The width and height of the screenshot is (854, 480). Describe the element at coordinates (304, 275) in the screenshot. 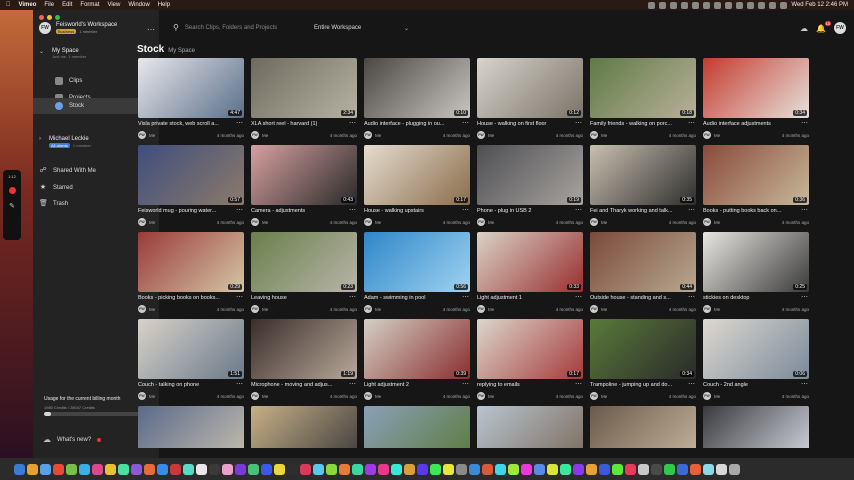

I see `clip-card: 0:23 Leaving house ⋯ FW Me 4 months ago` at that location.